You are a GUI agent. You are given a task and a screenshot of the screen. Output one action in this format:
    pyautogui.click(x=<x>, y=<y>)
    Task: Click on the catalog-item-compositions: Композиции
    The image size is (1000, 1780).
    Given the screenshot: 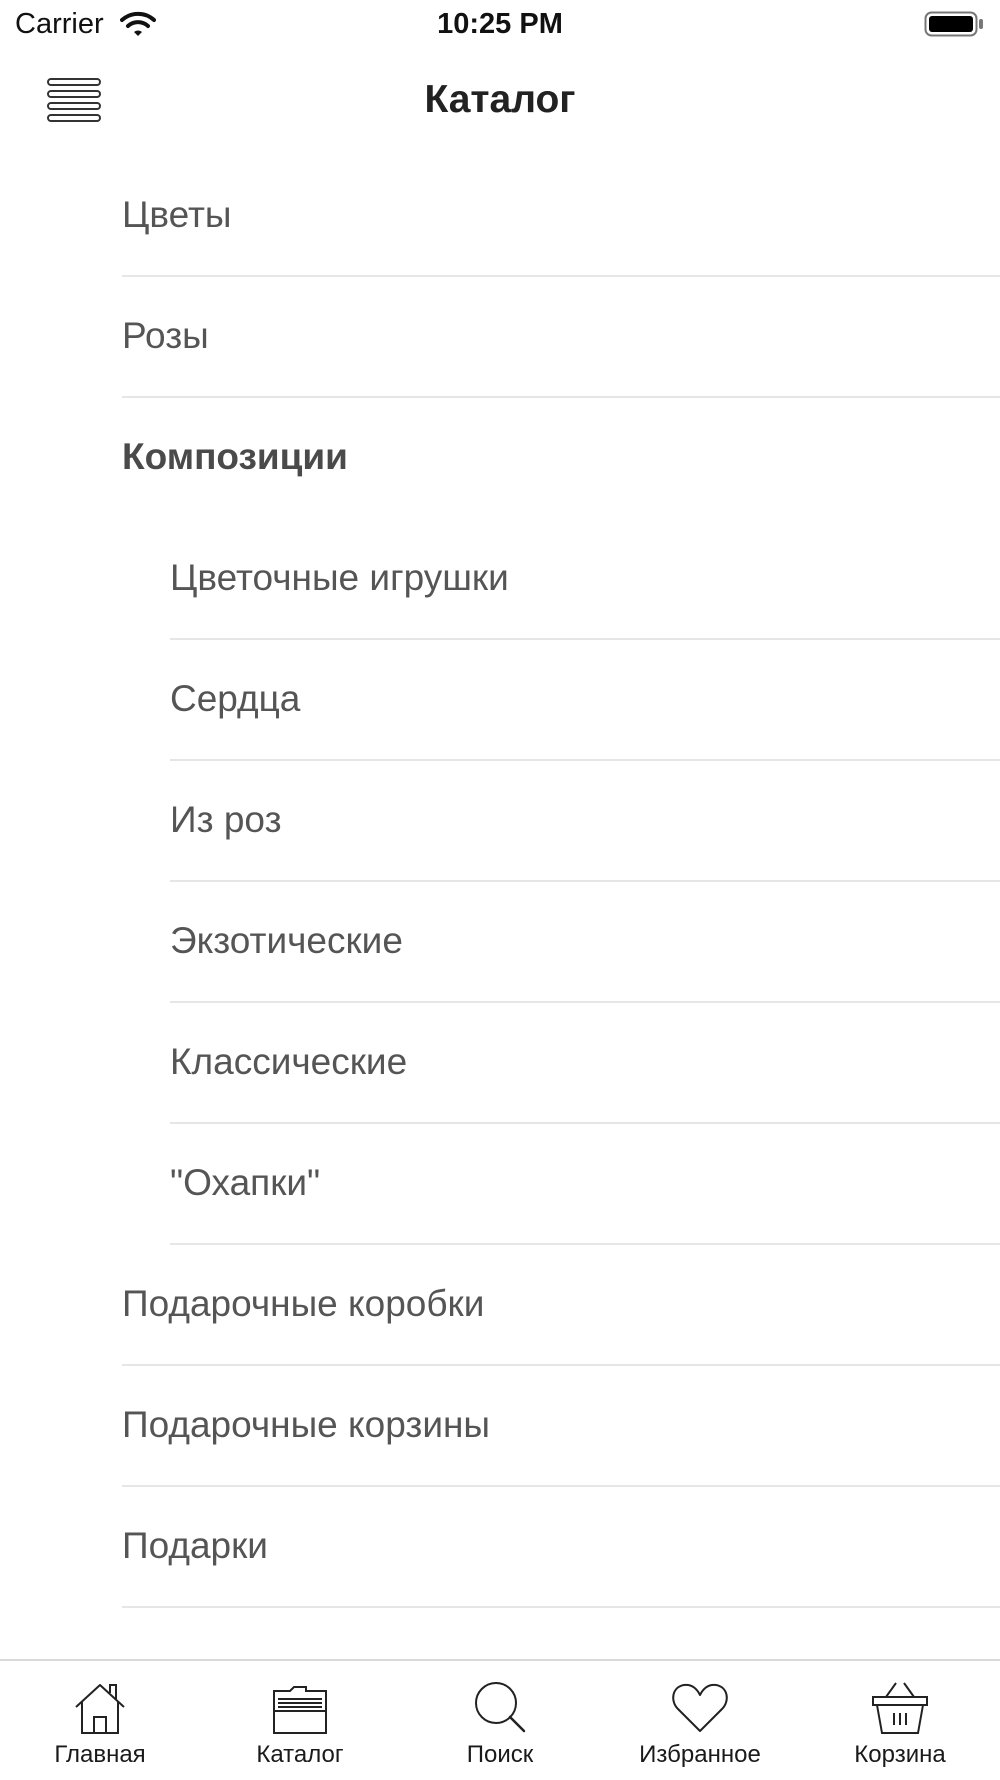 What is the action you would take?
    pyautogui.click(x=500, y=458)
    